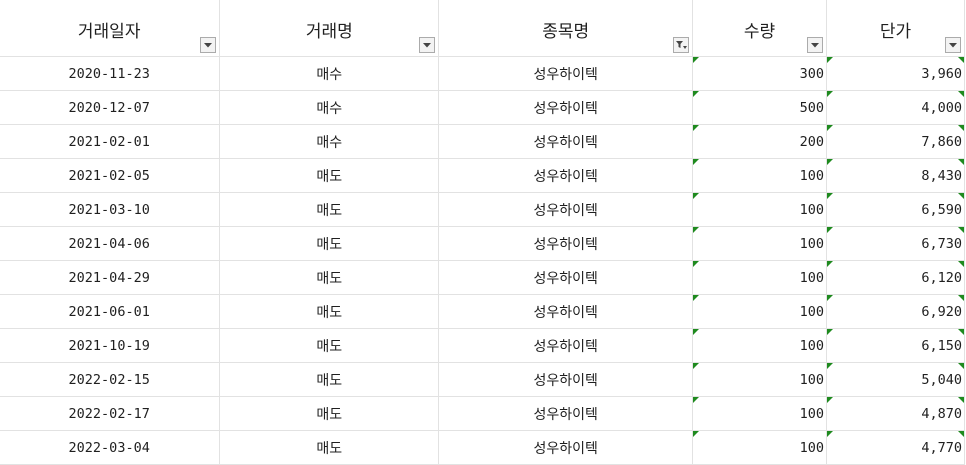 The height and width of the screenshot is (465, 966). I want to click on cell-date: 2022-03-04, so click(110, 447).